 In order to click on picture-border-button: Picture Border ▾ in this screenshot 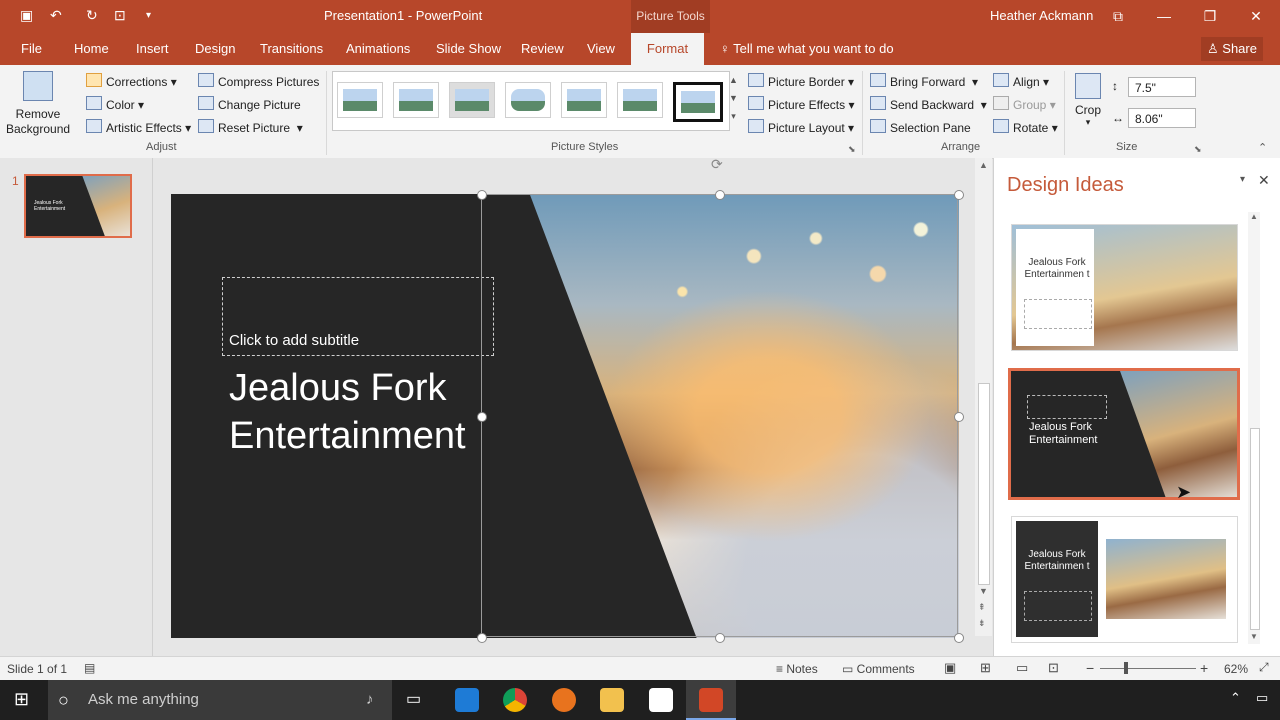, I will do `click(801, 81)`.